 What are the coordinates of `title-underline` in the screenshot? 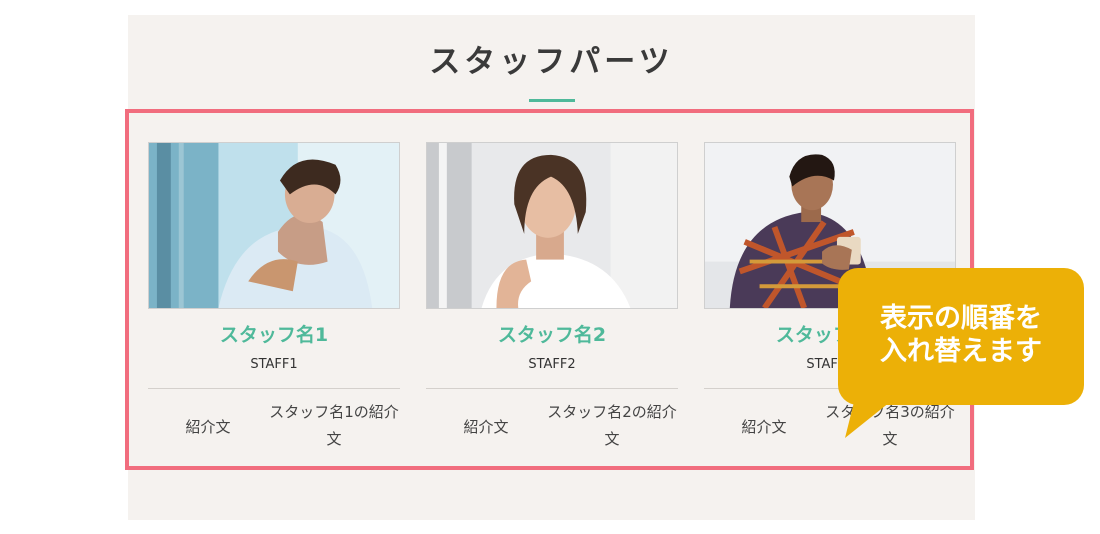 It's located at (552, 100).